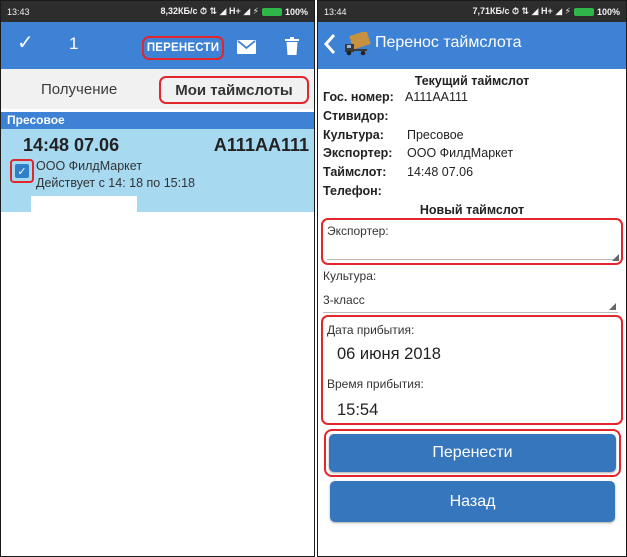 This screenshot has height=557, width=627. Describe the element at coordinates (344, 300) in the screenshot. I see `culture-select: 3-класс` at that location.